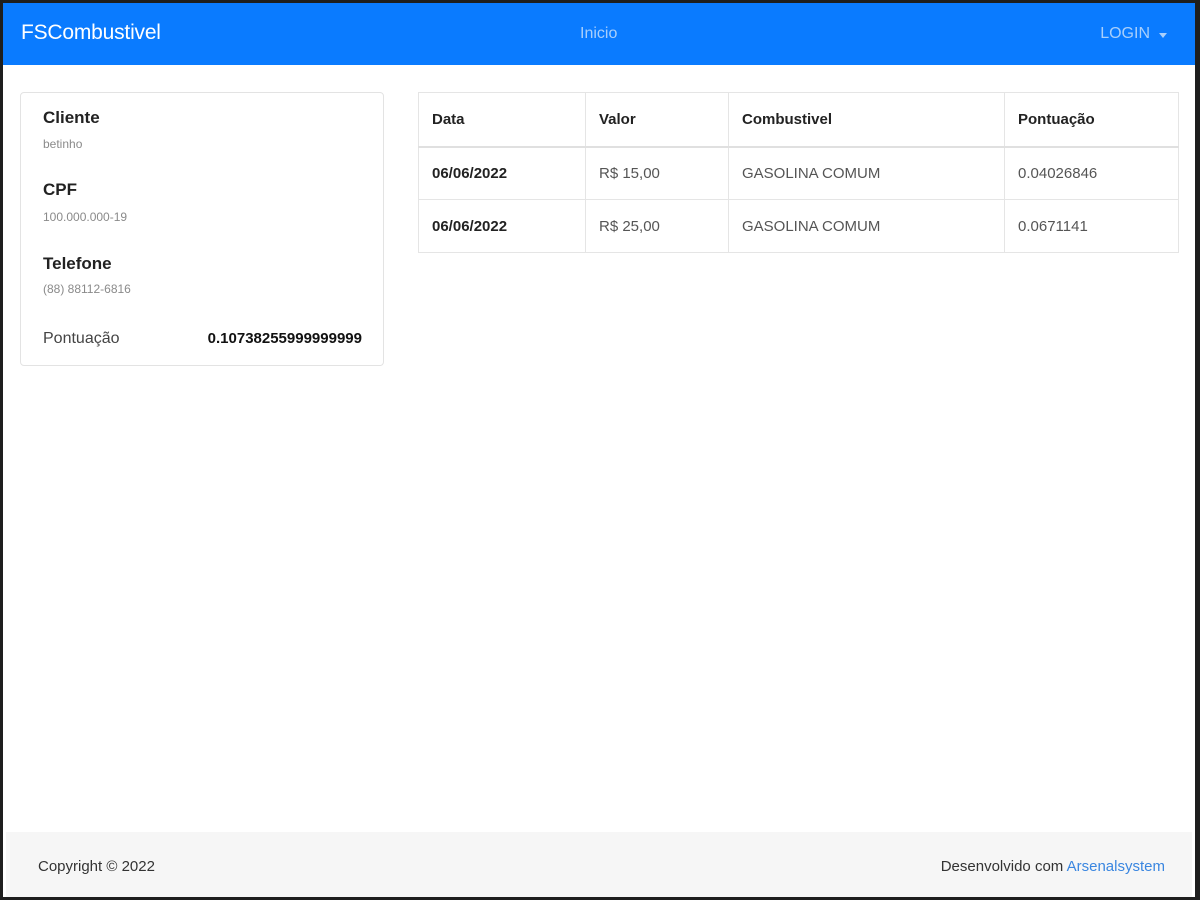 The image size is (1200, 900). What do you see at coordinates (657, 226) in the screenshot?
I see `cell-valor: R$ 25,00` at bounding box center [657, 226].